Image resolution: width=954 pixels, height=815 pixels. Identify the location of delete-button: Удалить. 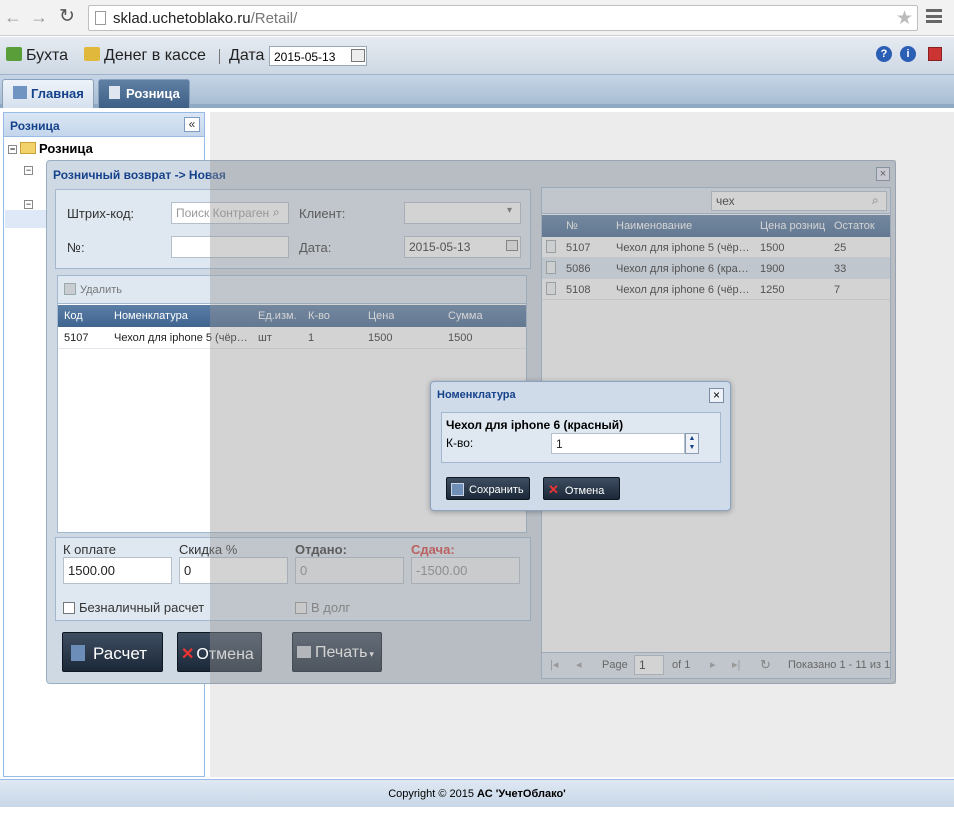
(93, 289).